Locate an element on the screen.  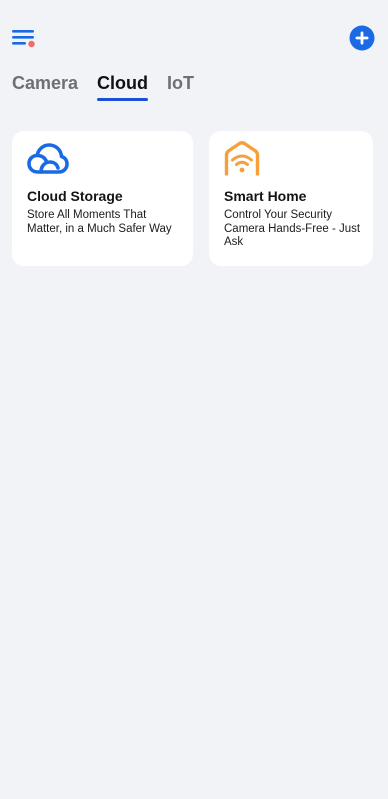
add-device-button is located at coordinates (362, 38).